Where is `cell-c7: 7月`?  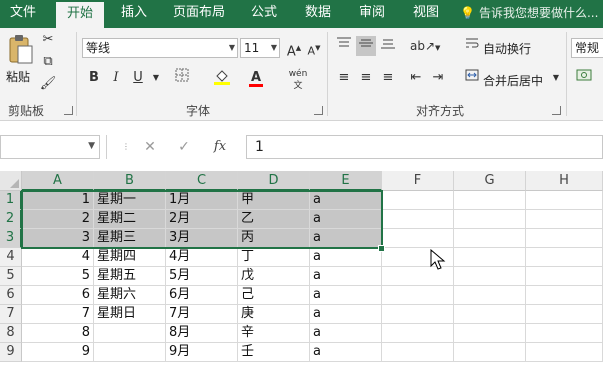 cell-c7: 7月 is located at coordinates (202, 314).